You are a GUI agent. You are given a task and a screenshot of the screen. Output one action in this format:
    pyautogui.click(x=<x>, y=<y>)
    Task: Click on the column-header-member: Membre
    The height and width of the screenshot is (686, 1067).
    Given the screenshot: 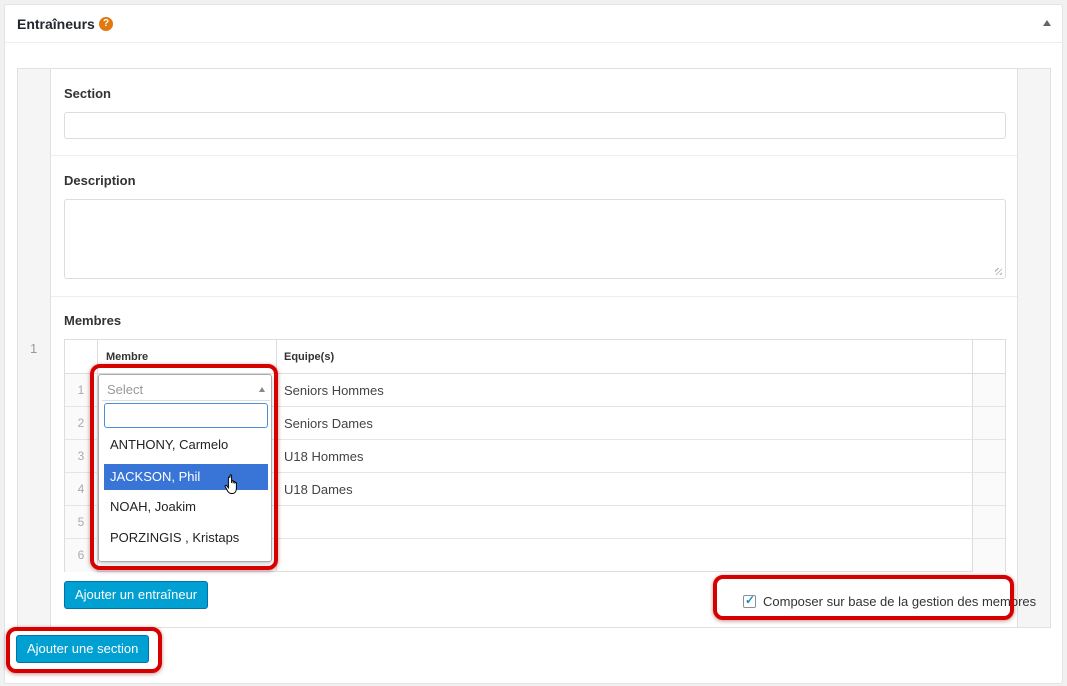 What is the action you would take?
    pyautogui.click(x=127, y=357)
    